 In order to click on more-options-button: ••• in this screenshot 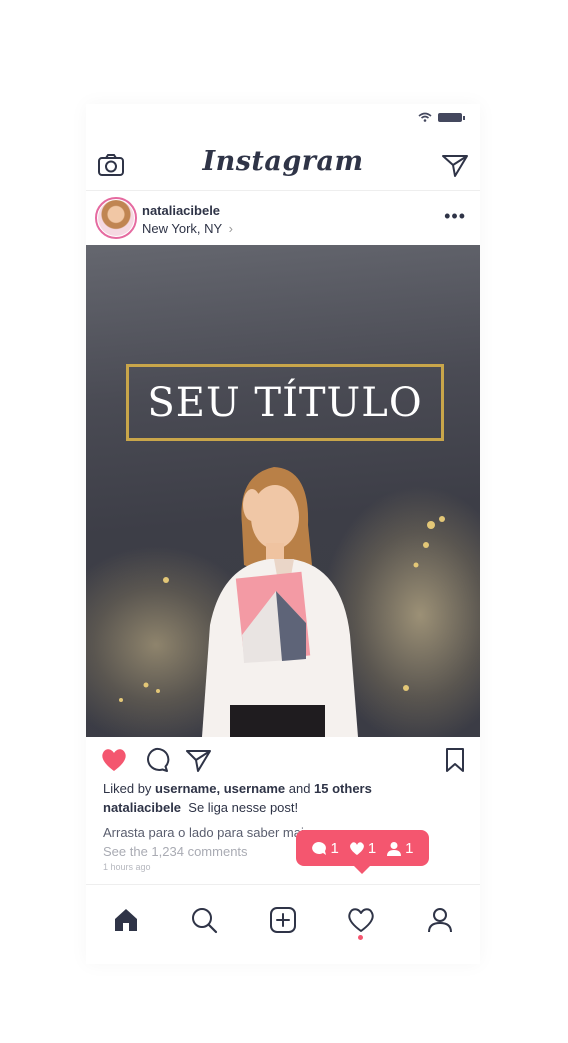, I will do `click(455, 216)`.